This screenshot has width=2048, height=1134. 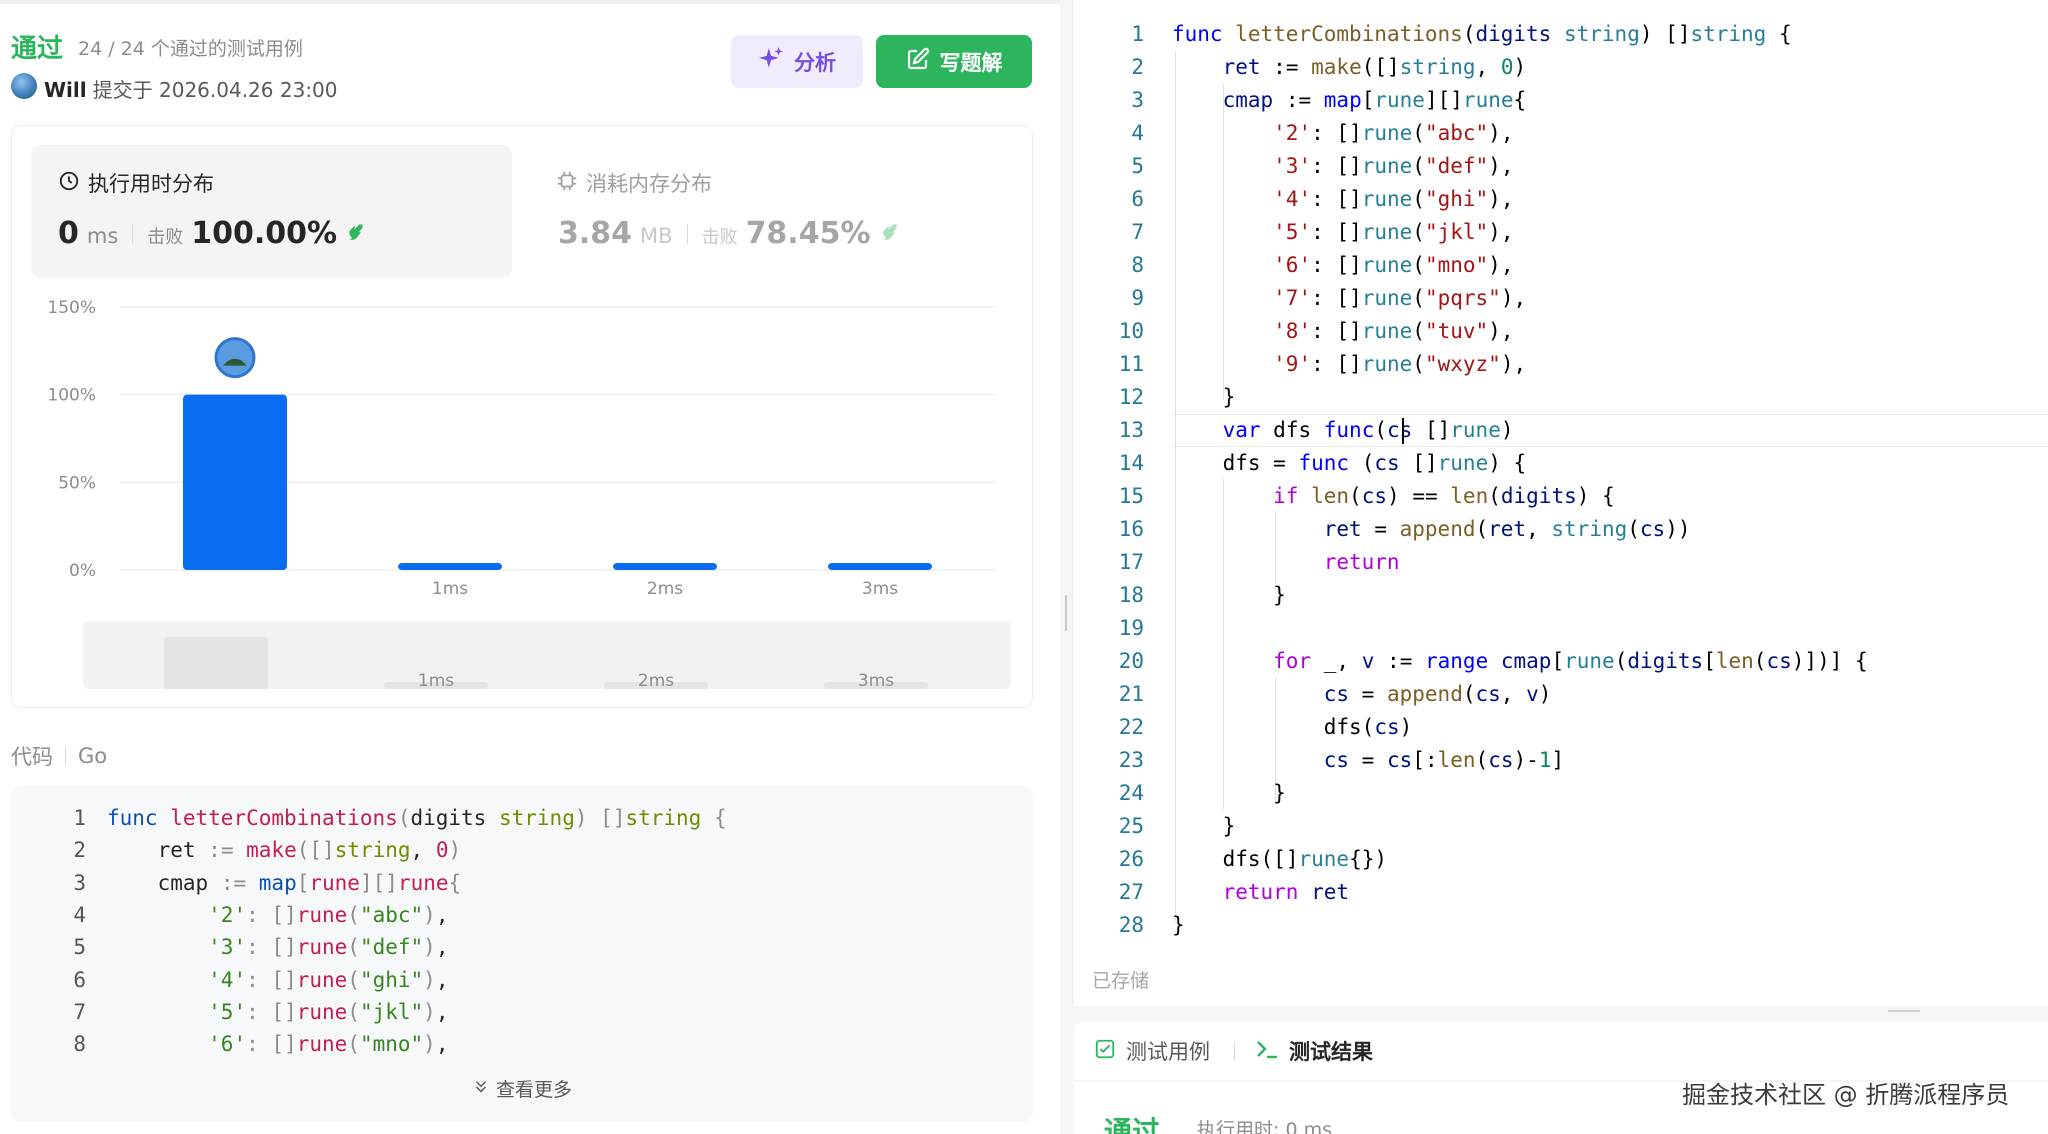 What do you see at coordinates (1131, 826) in the screenshot?
I see `line-number: 25` at bounding box center [1131, 826].